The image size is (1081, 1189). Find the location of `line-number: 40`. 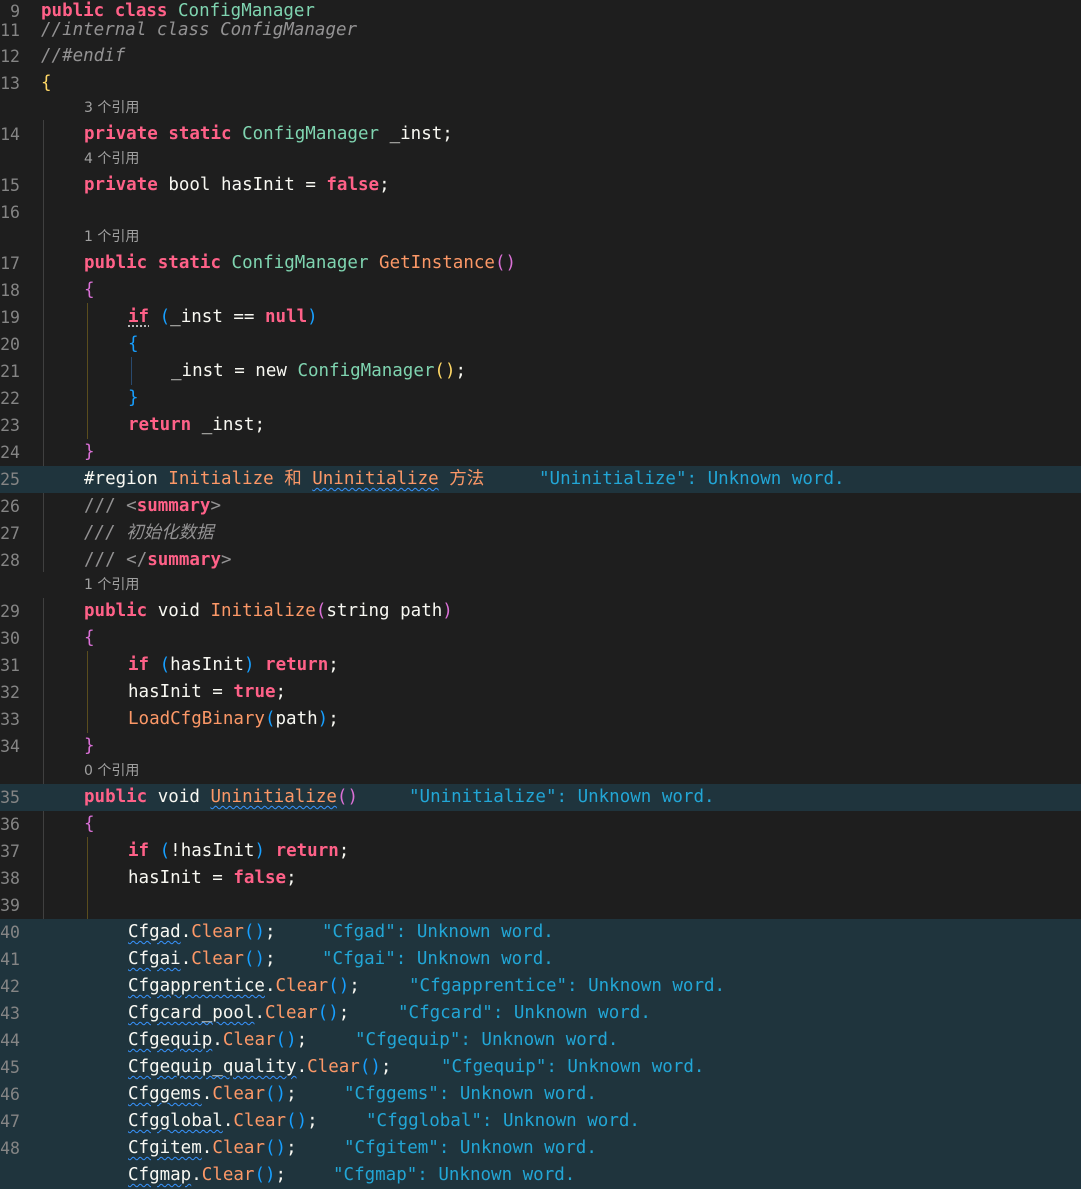

line-number: 40 is located at coordinates (10, 932).